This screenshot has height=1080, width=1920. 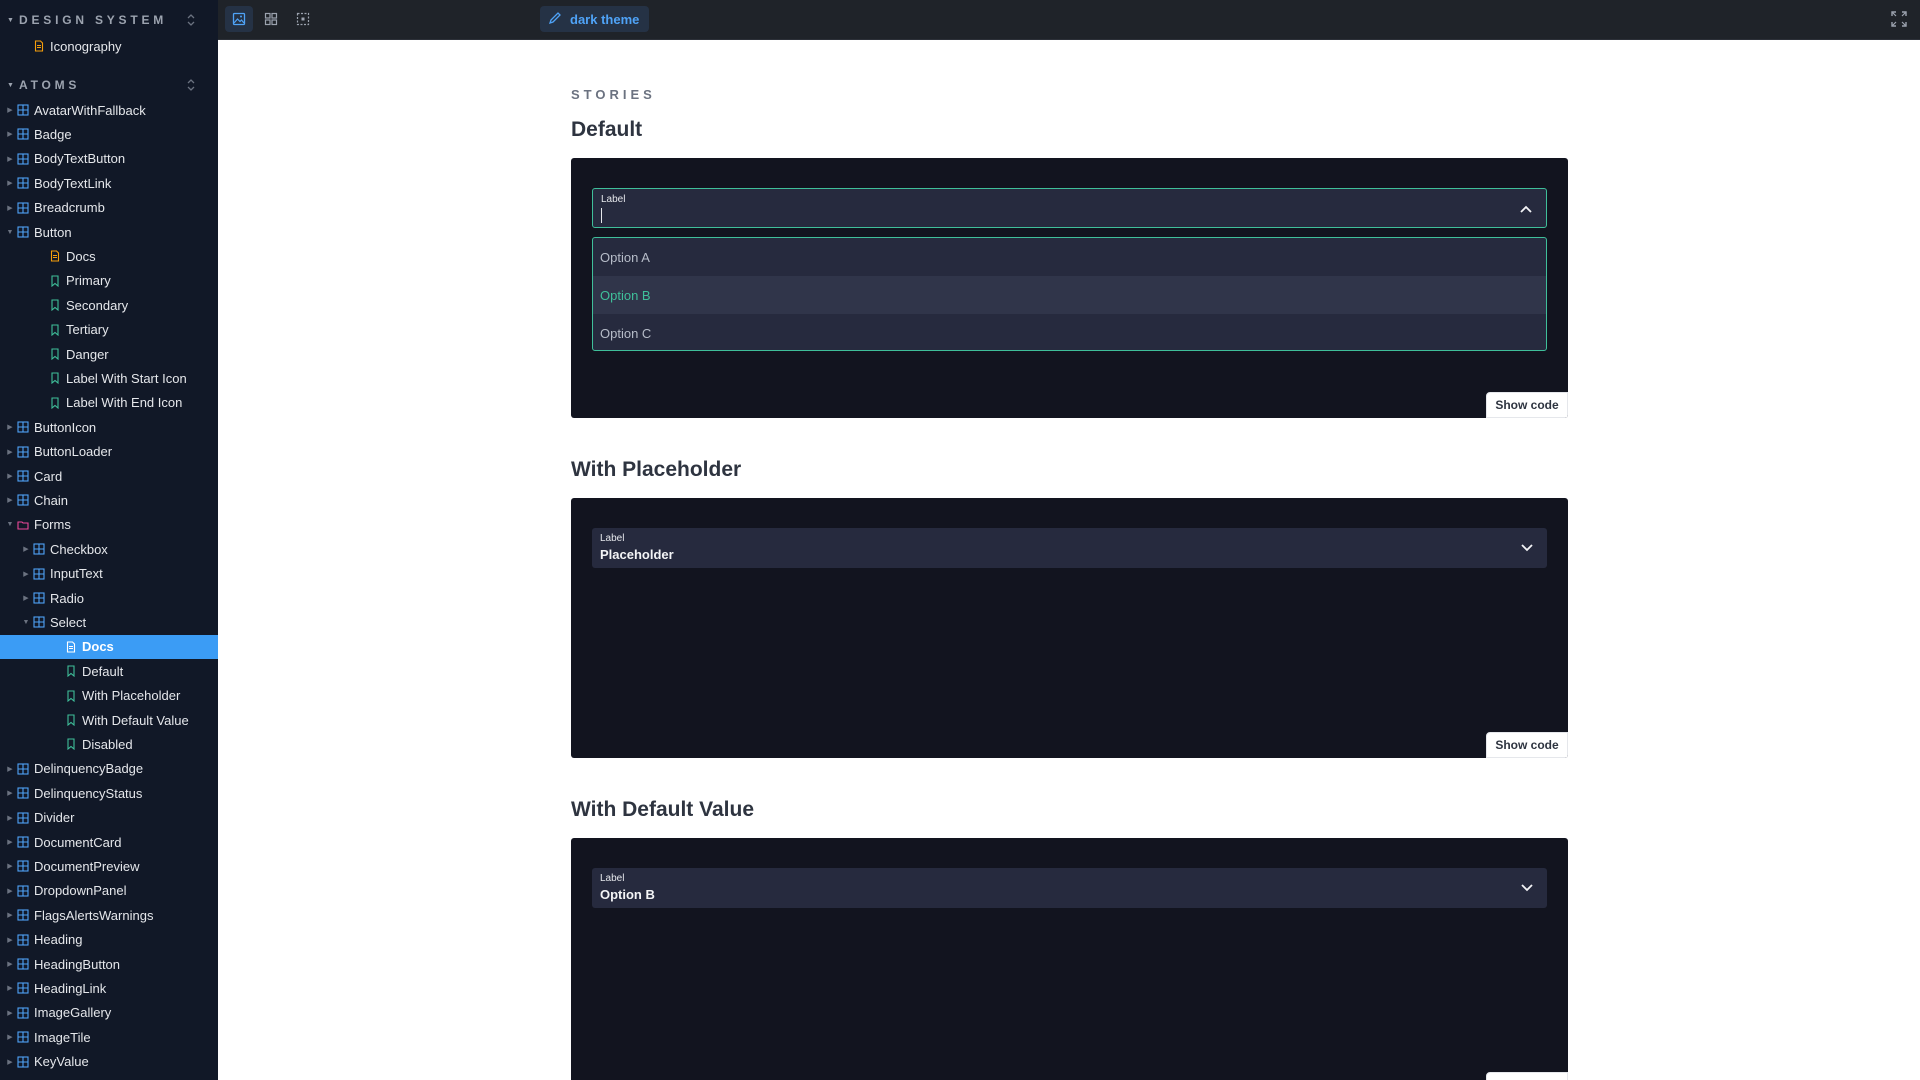 I want to click on chevron-up-icon, so click(x=1526, y=209).